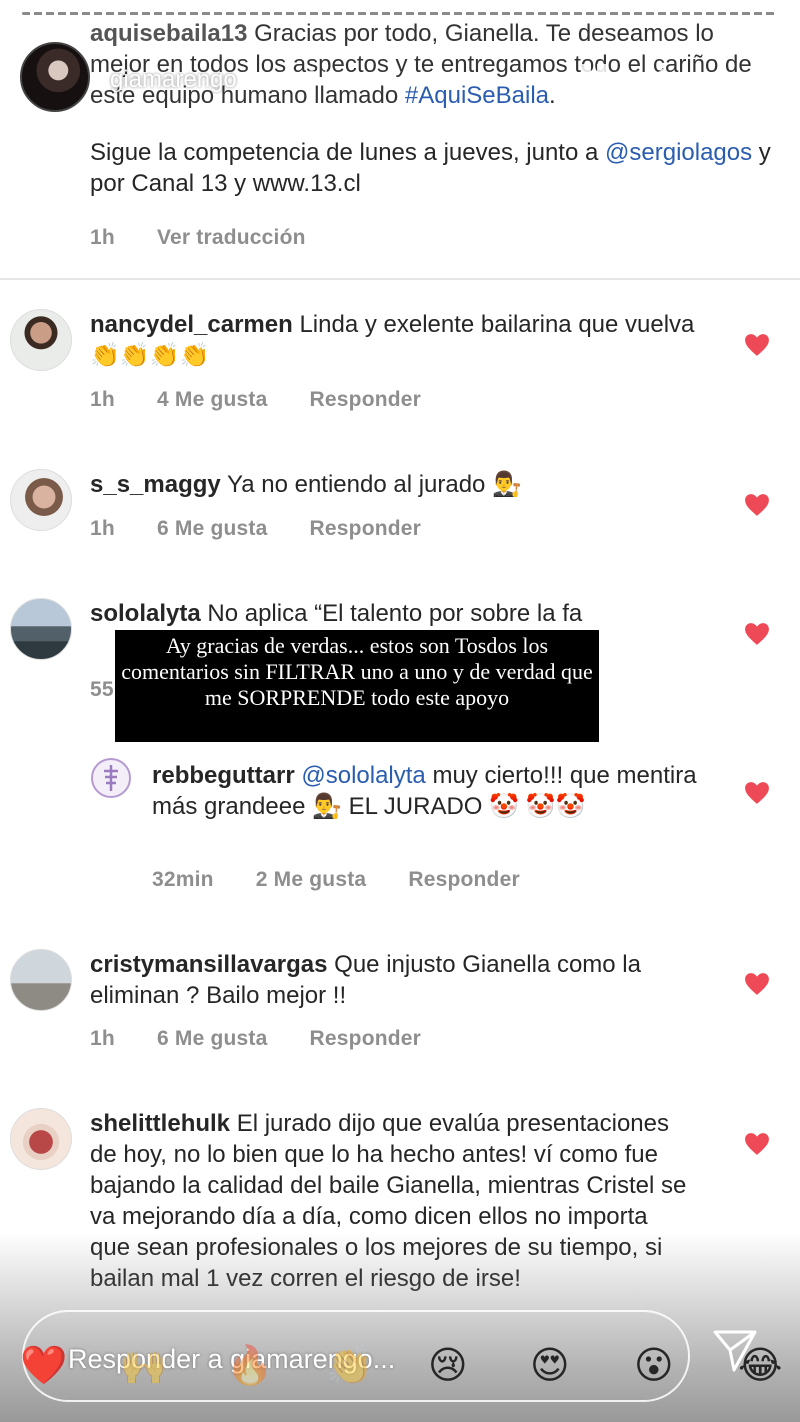 The width and height of the screenshot is (800, 1422). Describe the element at coordinates (550, 1366) in the screenshot. I see `heart-eyes-reaction: 😍` at that location.